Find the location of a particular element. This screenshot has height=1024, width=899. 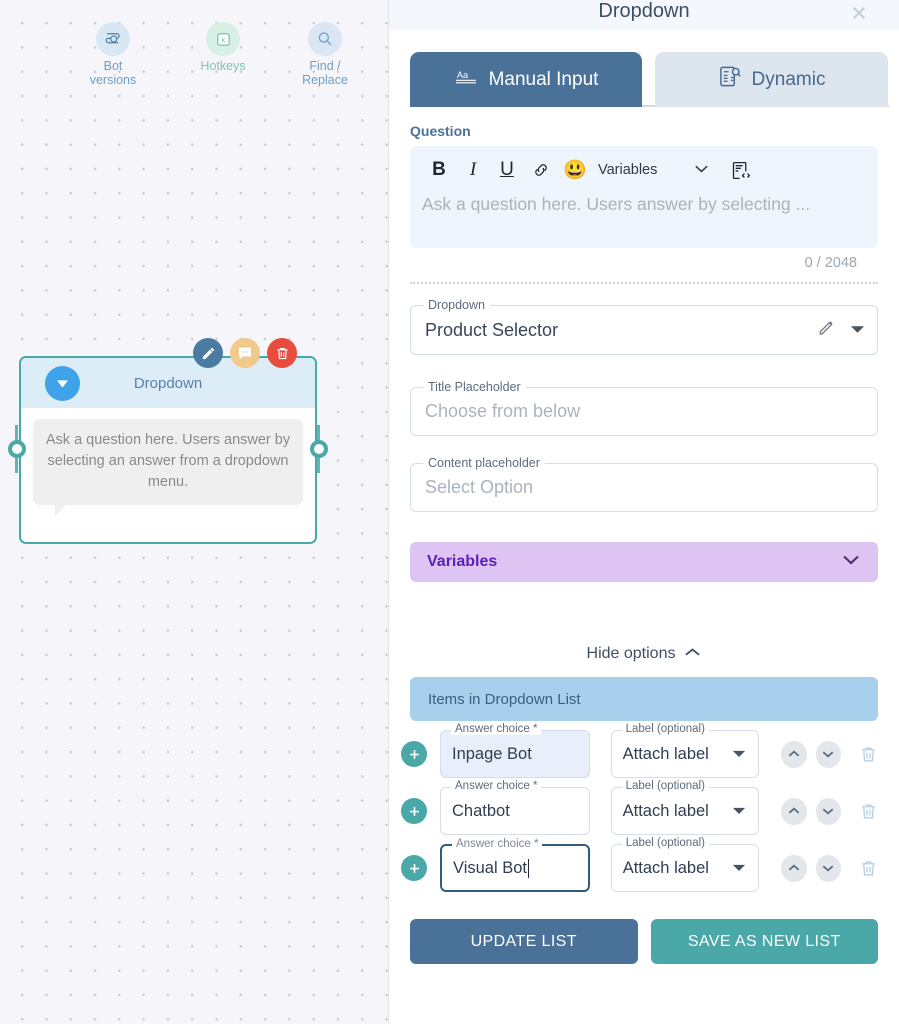

node-comment-button is located at coordinates (245, 353).